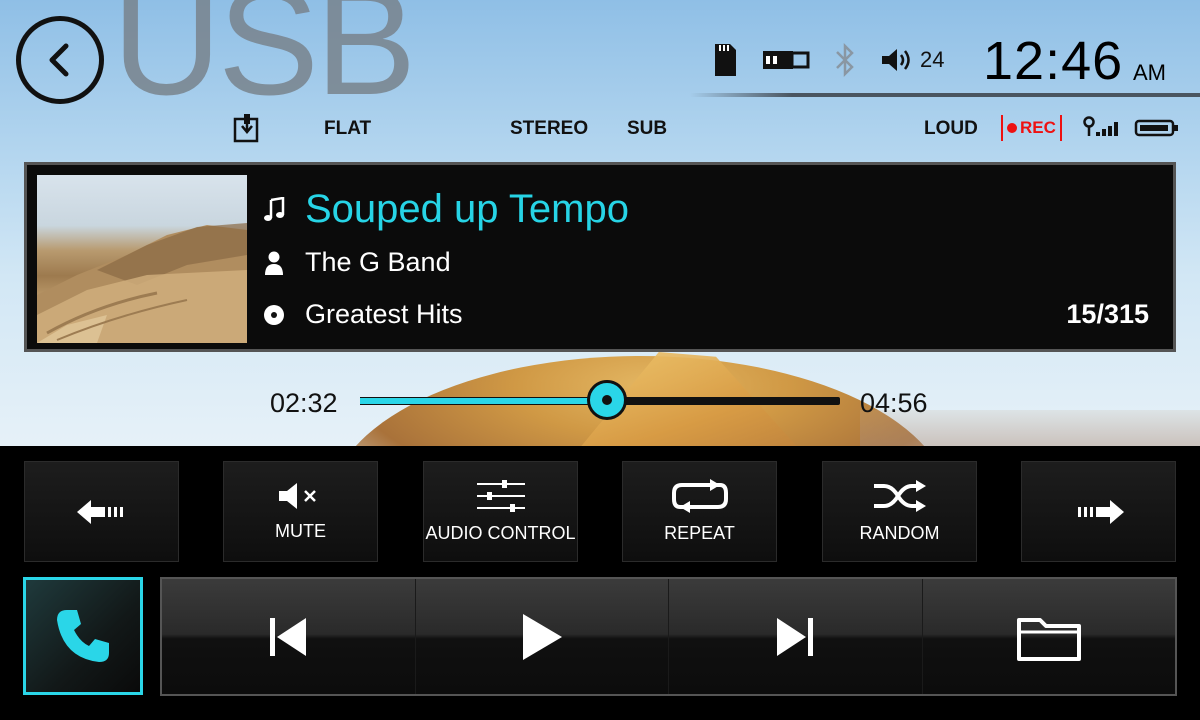 Image resolution: width=1200 pixels, height=720 pixels. What do you see at coordinates (699, 496) in the screenshot?
I see `repeat-icon` at bounding box center [699, 496].